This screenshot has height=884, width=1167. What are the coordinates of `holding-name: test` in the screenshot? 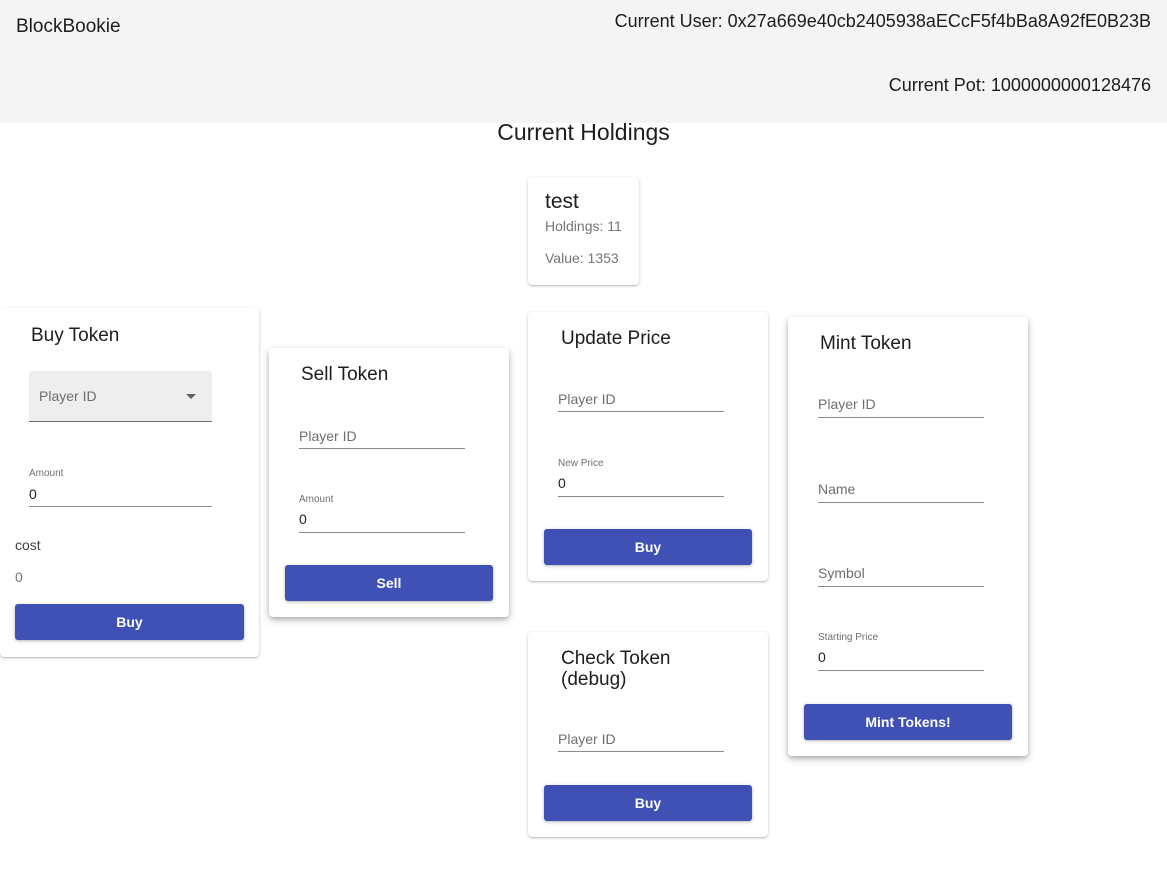 It's located at (562, 201).